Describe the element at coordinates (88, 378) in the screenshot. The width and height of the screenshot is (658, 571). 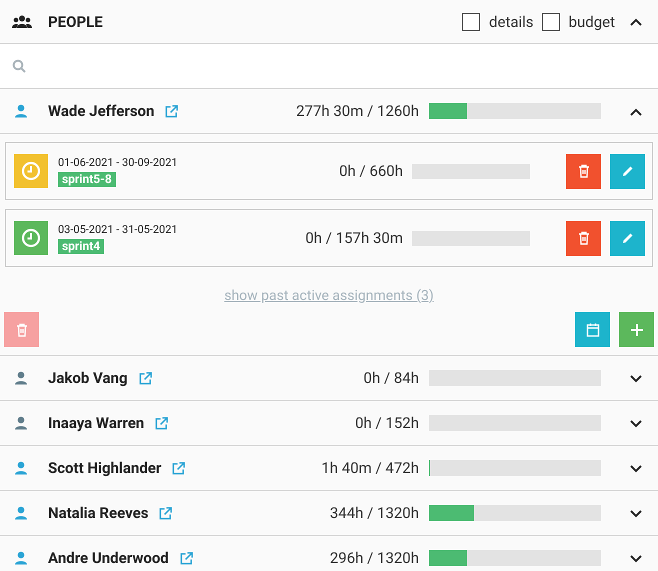
I see `person-name: Jakob Vang` at that location.